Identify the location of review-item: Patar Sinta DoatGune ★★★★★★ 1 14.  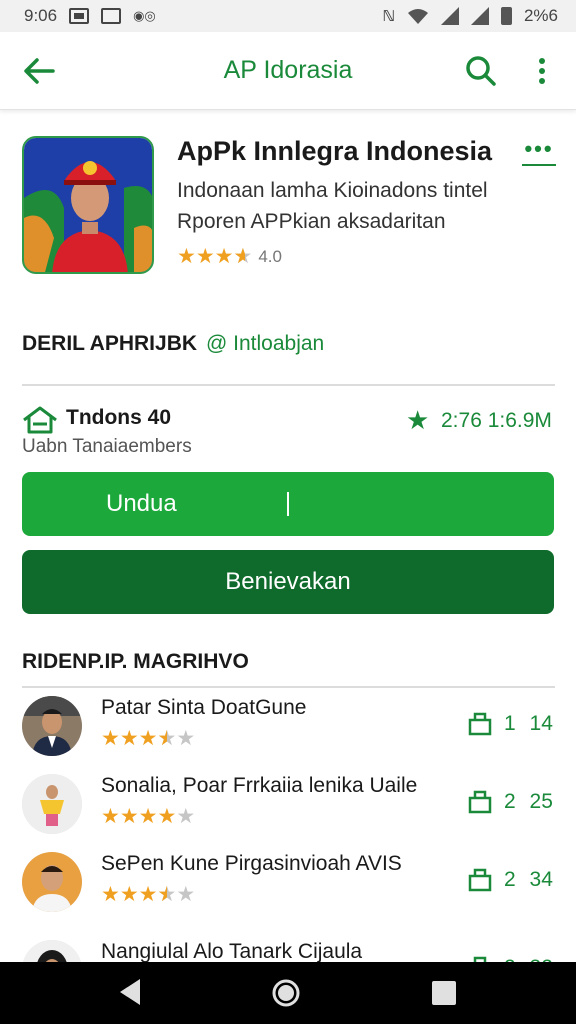
(289, 730).